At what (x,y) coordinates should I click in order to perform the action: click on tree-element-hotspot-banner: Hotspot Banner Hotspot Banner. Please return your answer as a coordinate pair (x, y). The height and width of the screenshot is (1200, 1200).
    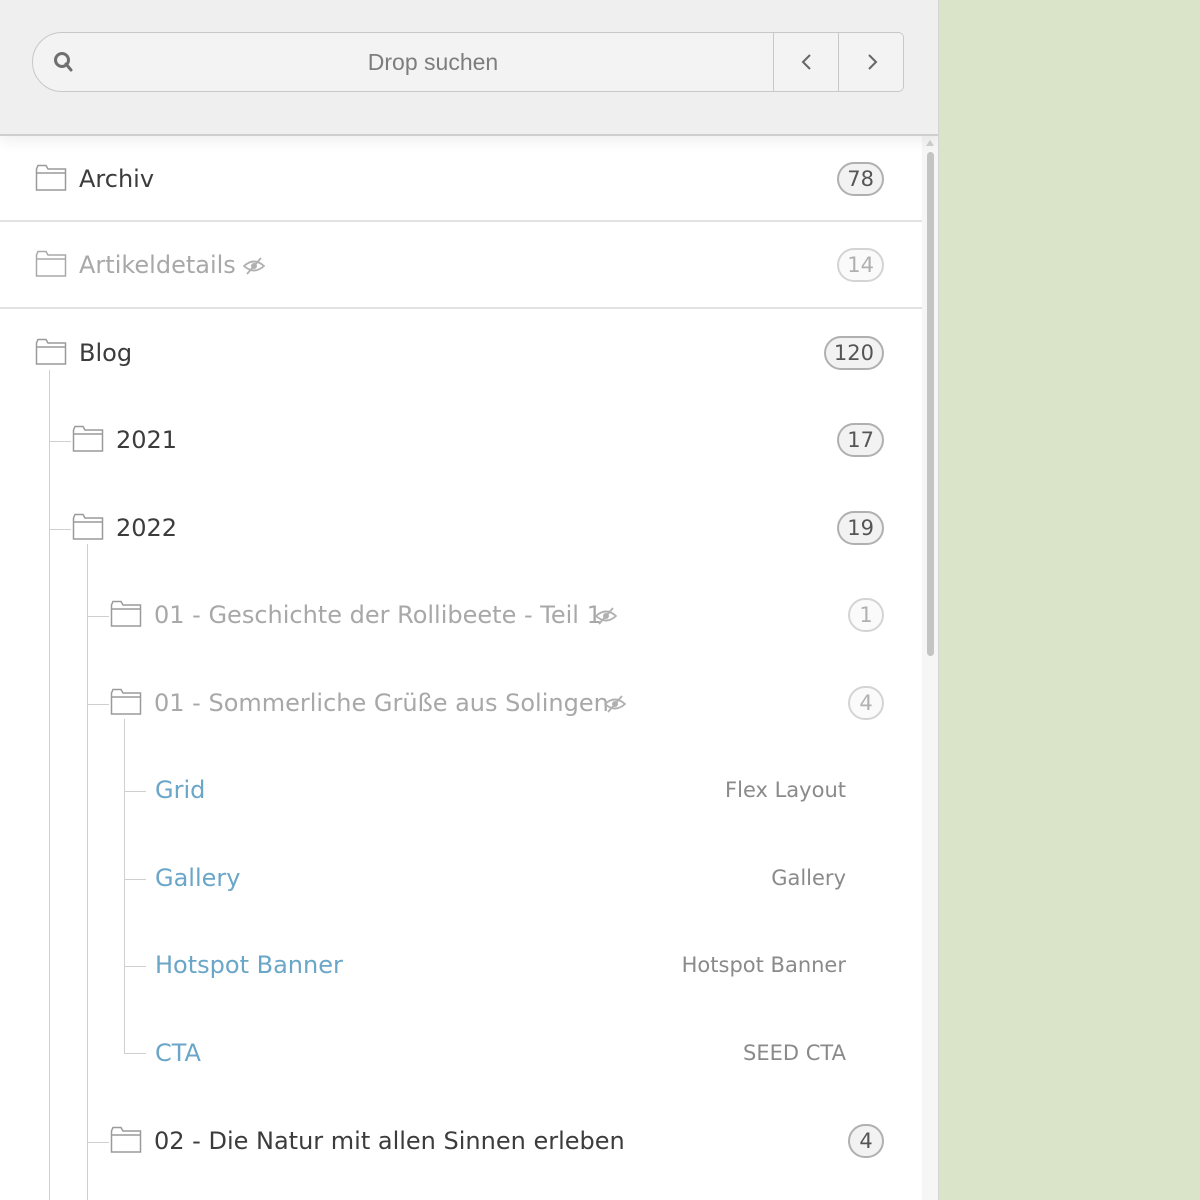
    Looking at the image, I should click on (461, 965).